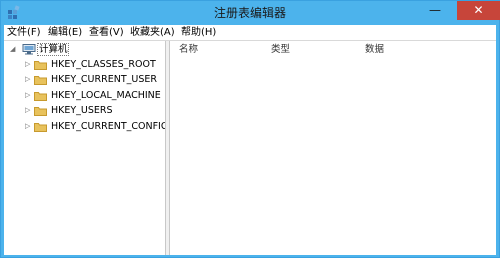 Image resolution: width=500 pixels, height=258 pixels. Describe the element at coordinates (84, 49) in the screenshot. I see `tree-node-computer: ◢ 计算机` at that location.